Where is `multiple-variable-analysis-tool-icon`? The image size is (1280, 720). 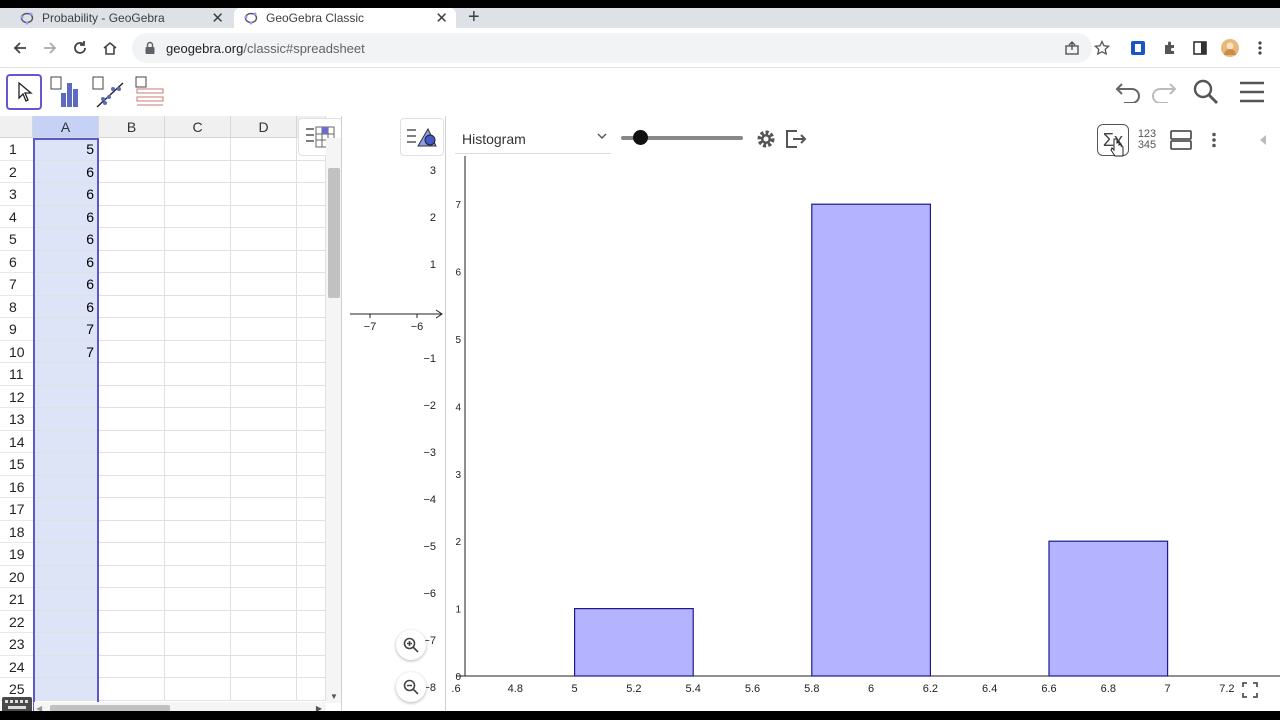 multiple-variable-analysis-tool-icon is located at coordinates (150, 92).